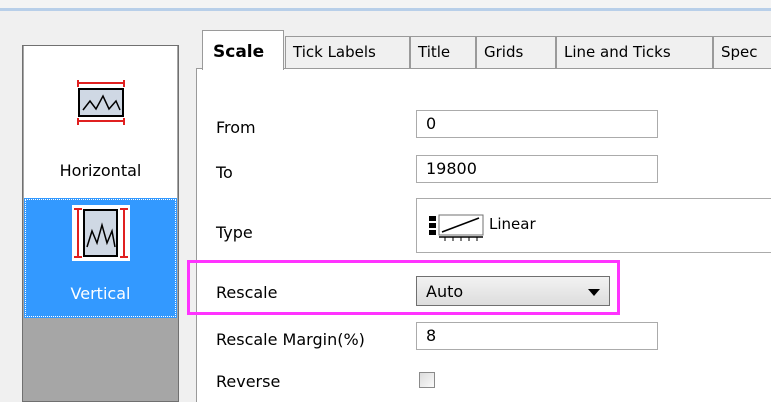 This screenshot has height=402, width=771. What do you see at coordinates (248, 381) in the screenshot?
I see `reverse-label: Reverse` at bounding box center [248, 381].